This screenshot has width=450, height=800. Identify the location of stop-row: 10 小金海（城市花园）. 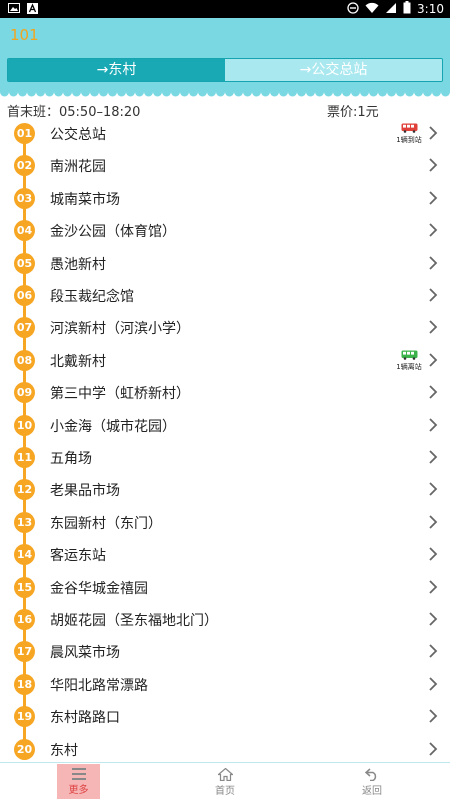
(225, 425).